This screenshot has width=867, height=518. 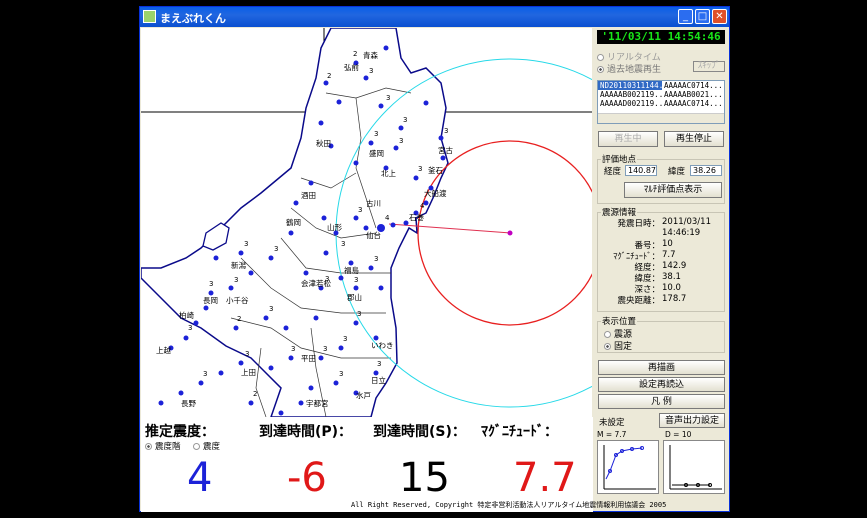 I want to click on horizontal-scrollbar, so click(x=661, y=118).